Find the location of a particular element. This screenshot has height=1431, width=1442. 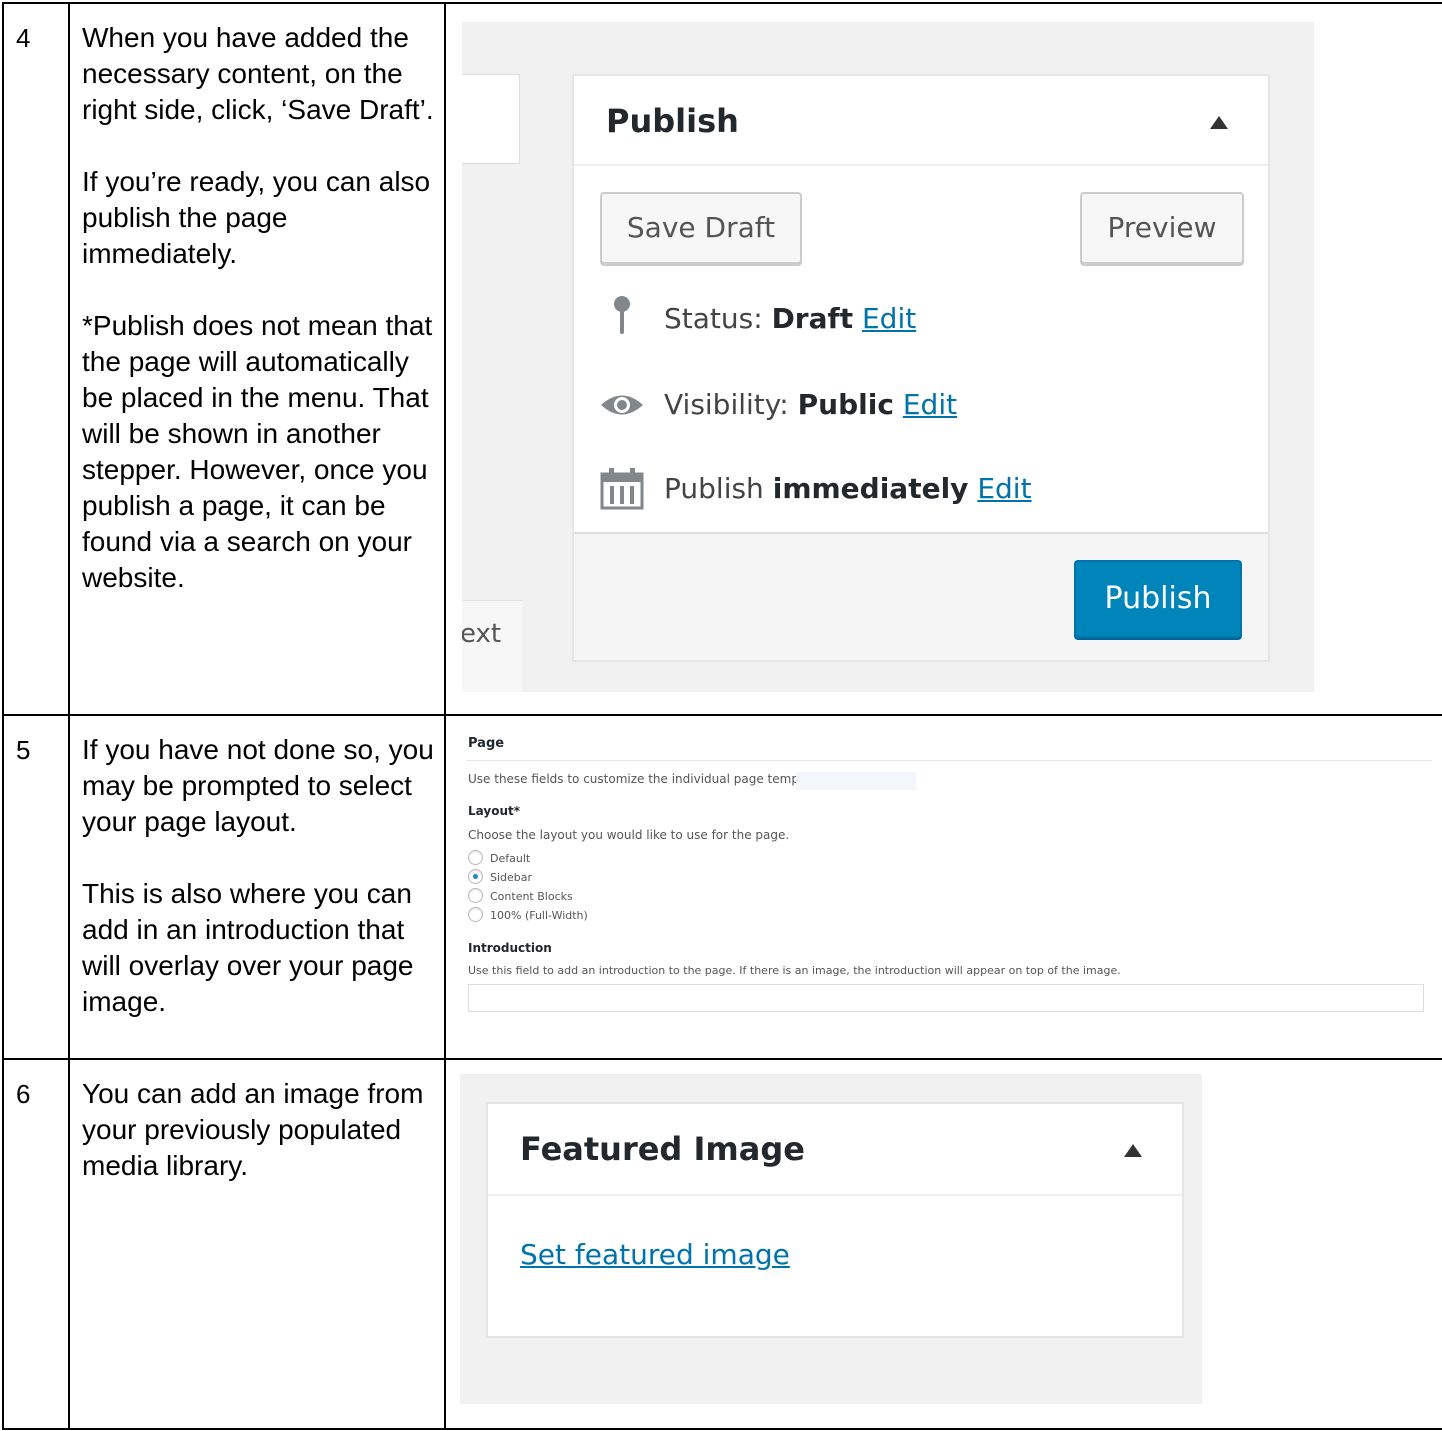

layout-label: Layout* is located at coordinates (494, 811).